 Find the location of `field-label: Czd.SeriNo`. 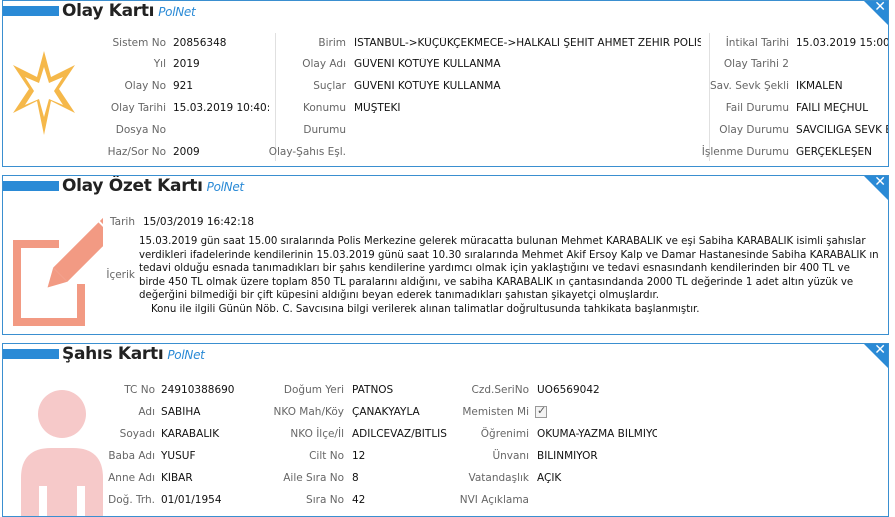

field-label: Czd.SeriNo is located at coordinates (500, 390).